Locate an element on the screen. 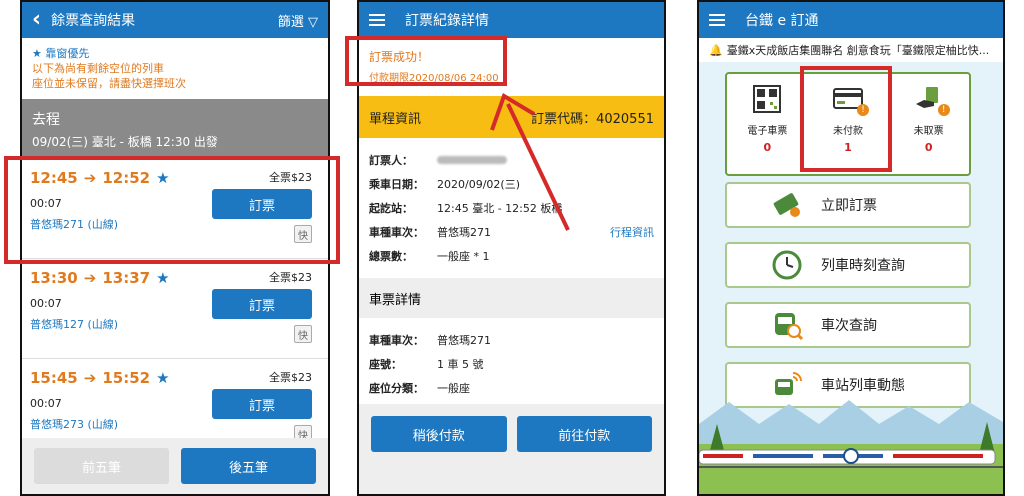  pay-now-button: 前往付款 is located at coordinates (584, 434).